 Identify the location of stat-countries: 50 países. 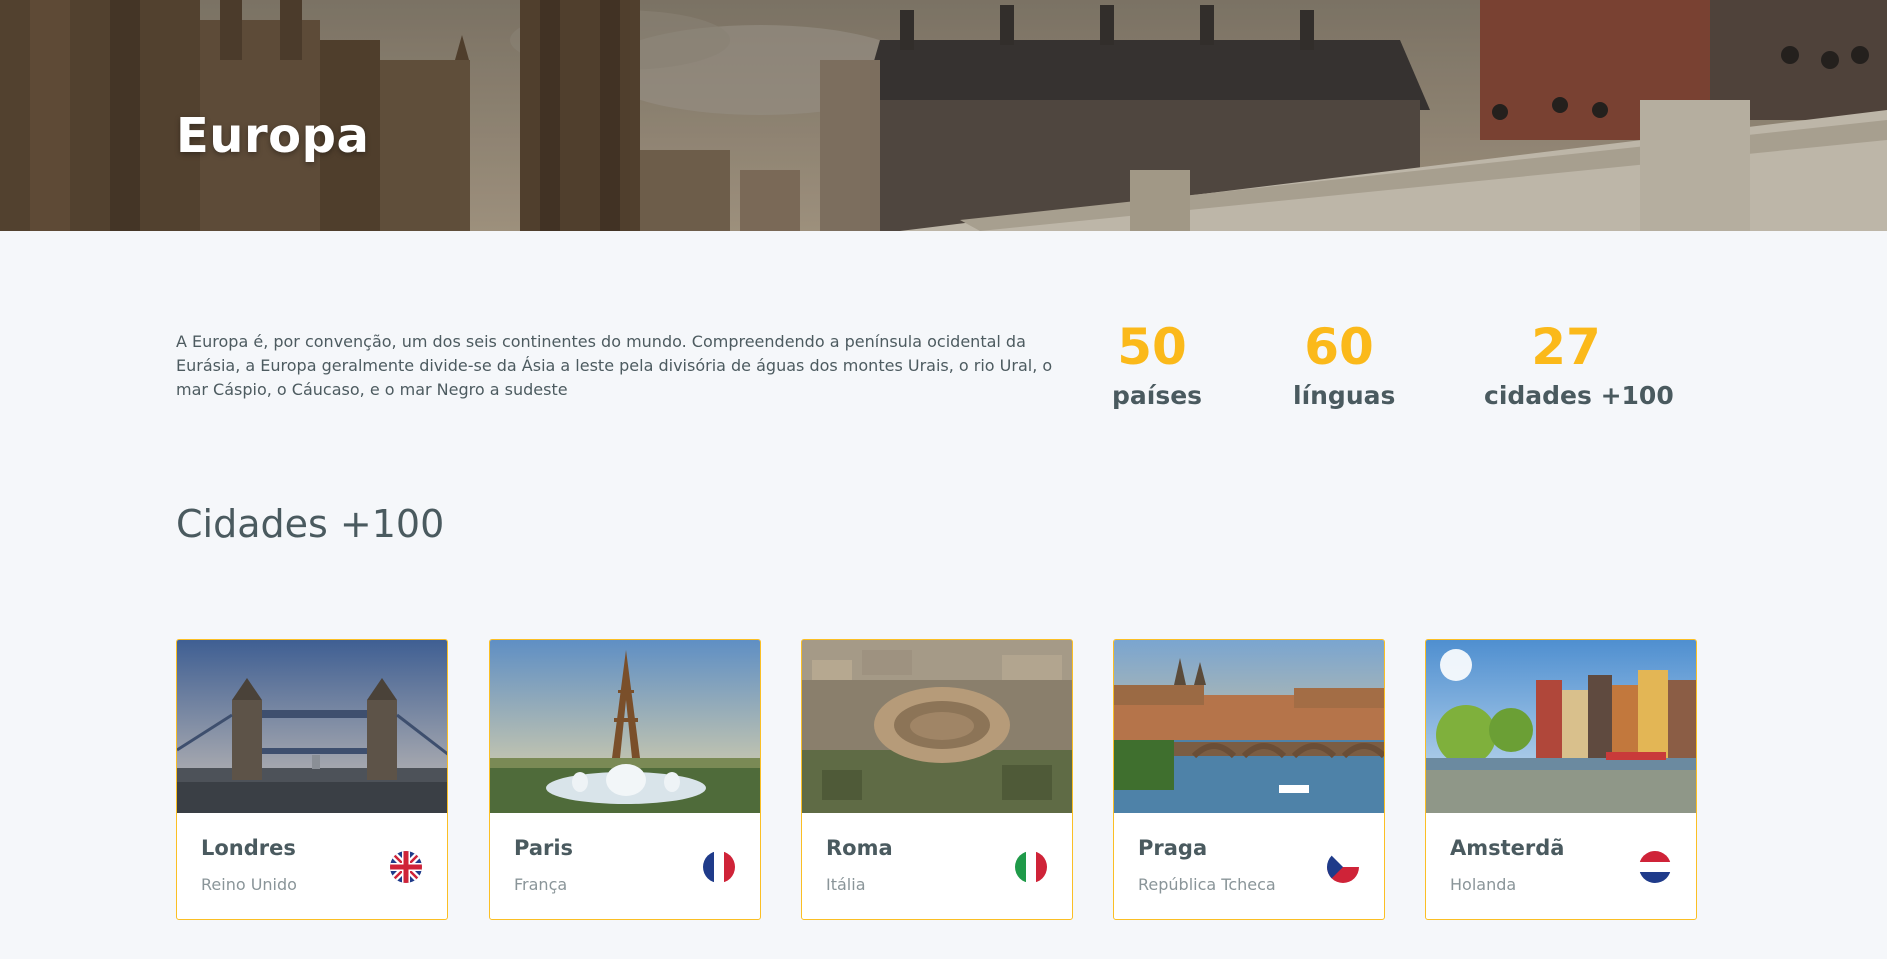
(1157, 367).